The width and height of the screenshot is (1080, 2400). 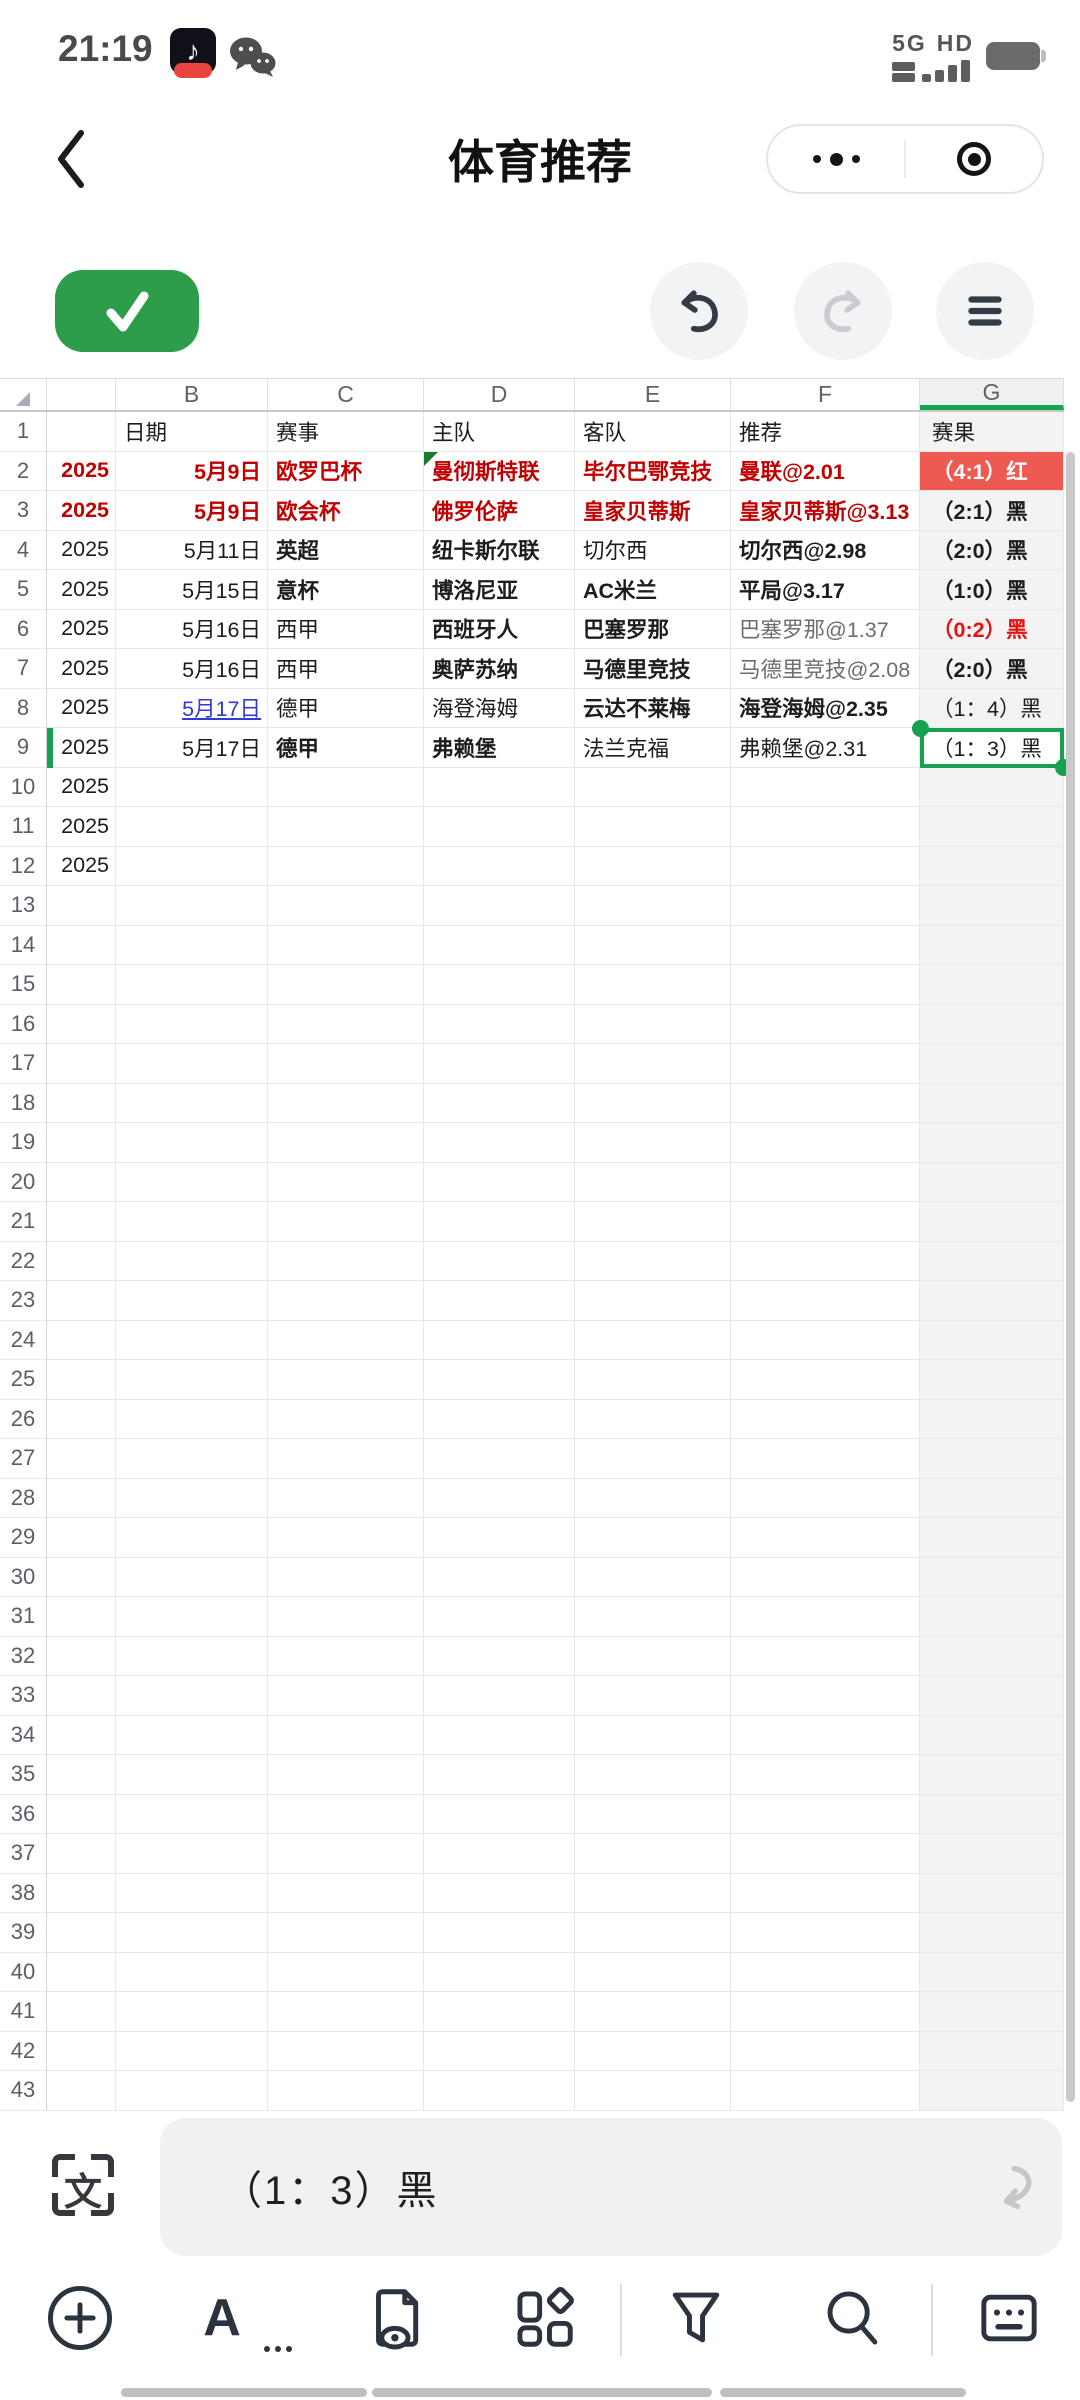 What do you see at coordinates (825, 708) in the screenshot?
I see `cell-F8: 海登海姆@2.35` at bounding box center [825, 708].